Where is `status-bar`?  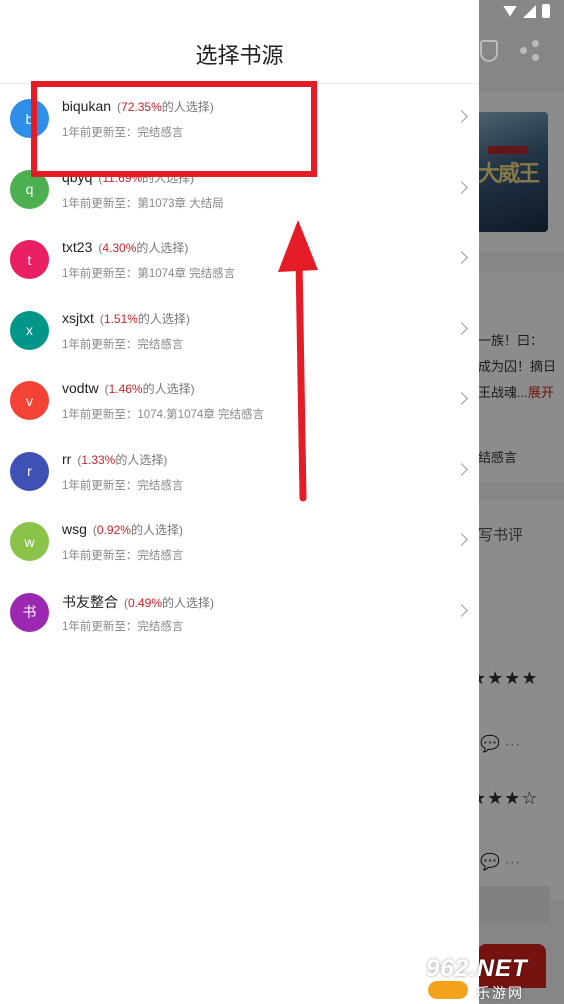
status-bar is located at coordinates (526, 11).